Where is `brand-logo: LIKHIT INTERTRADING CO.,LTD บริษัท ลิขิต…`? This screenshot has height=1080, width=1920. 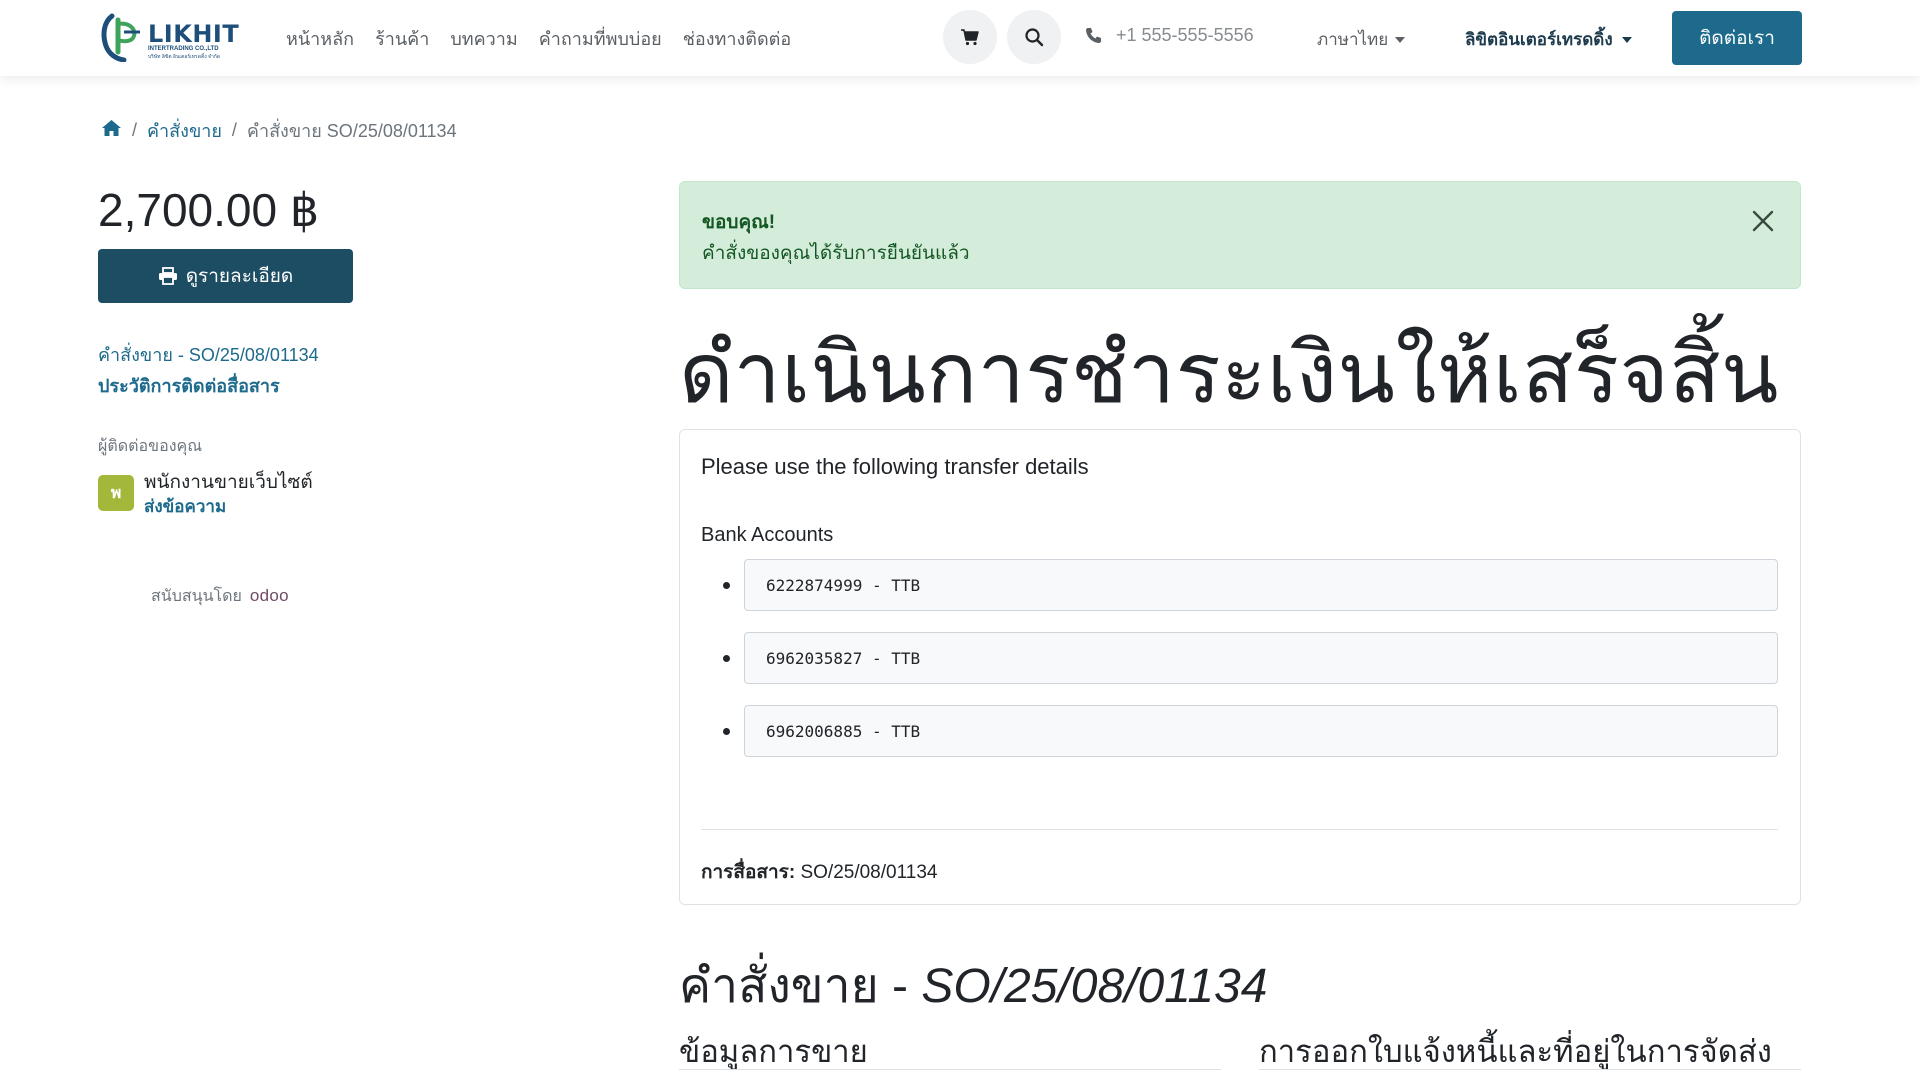
brand-logo: LIKHIT INTERTRADING CO.,LTD บริษัท ลิขิต… is located at coordinates (170, 37).